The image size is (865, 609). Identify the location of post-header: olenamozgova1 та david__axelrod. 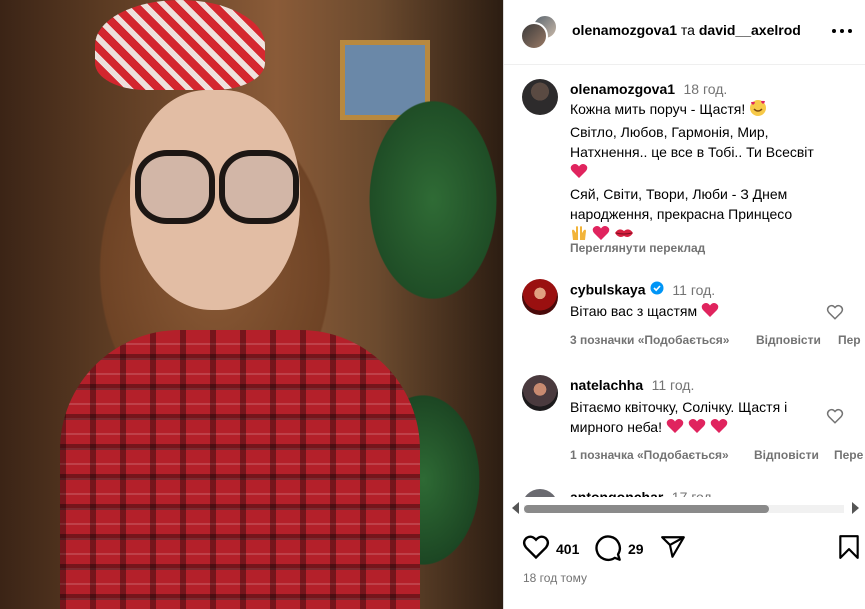
(684, 32).